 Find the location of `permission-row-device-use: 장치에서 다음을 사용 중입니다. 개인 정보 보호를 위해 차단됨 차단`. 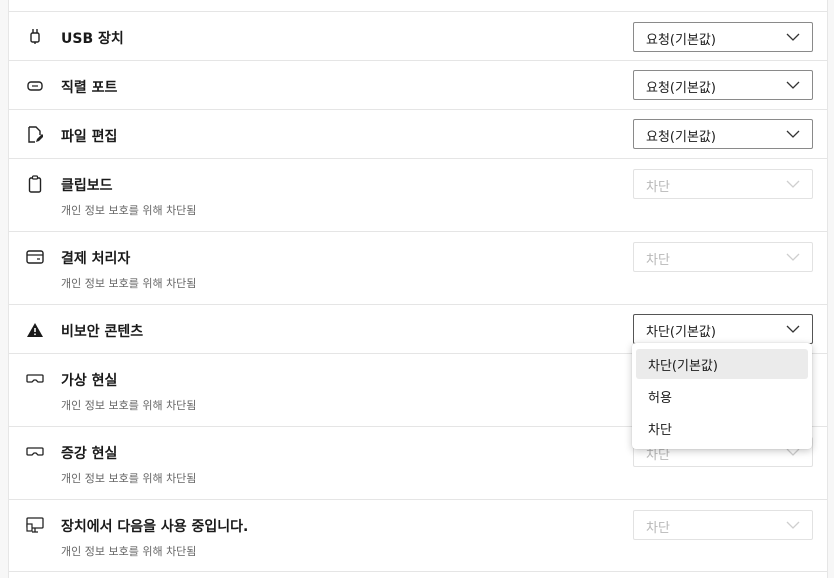

permission-row-device-use: 장치에서 다음을 사용 중입니다. 개인 정보 보호를 위해 차단됨 차단 is located at coordinates (418, 535).